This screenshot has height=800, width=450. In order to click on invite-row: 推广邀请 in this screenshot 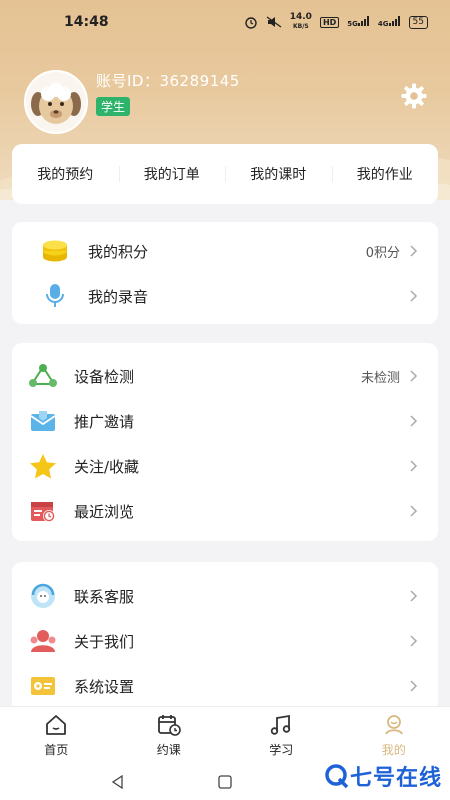, I will do `click(225, 421)`.